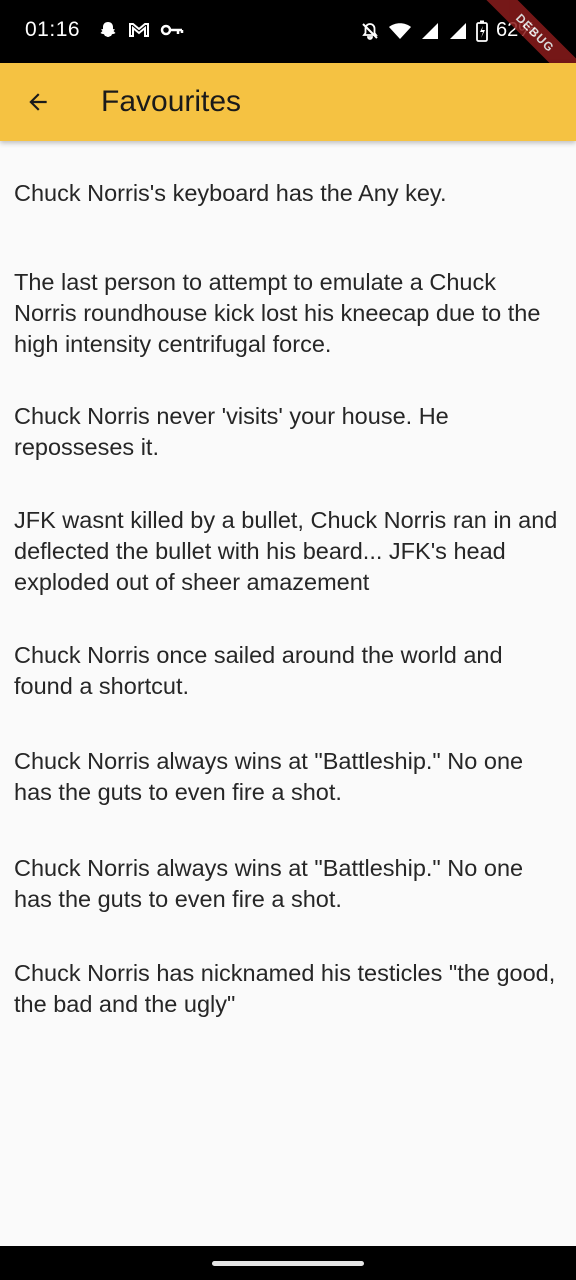 The image size is (576, 1280). Describe the element at coordinates (53, 29) in the screenshot. I see `status-time: 01:16` at that location.